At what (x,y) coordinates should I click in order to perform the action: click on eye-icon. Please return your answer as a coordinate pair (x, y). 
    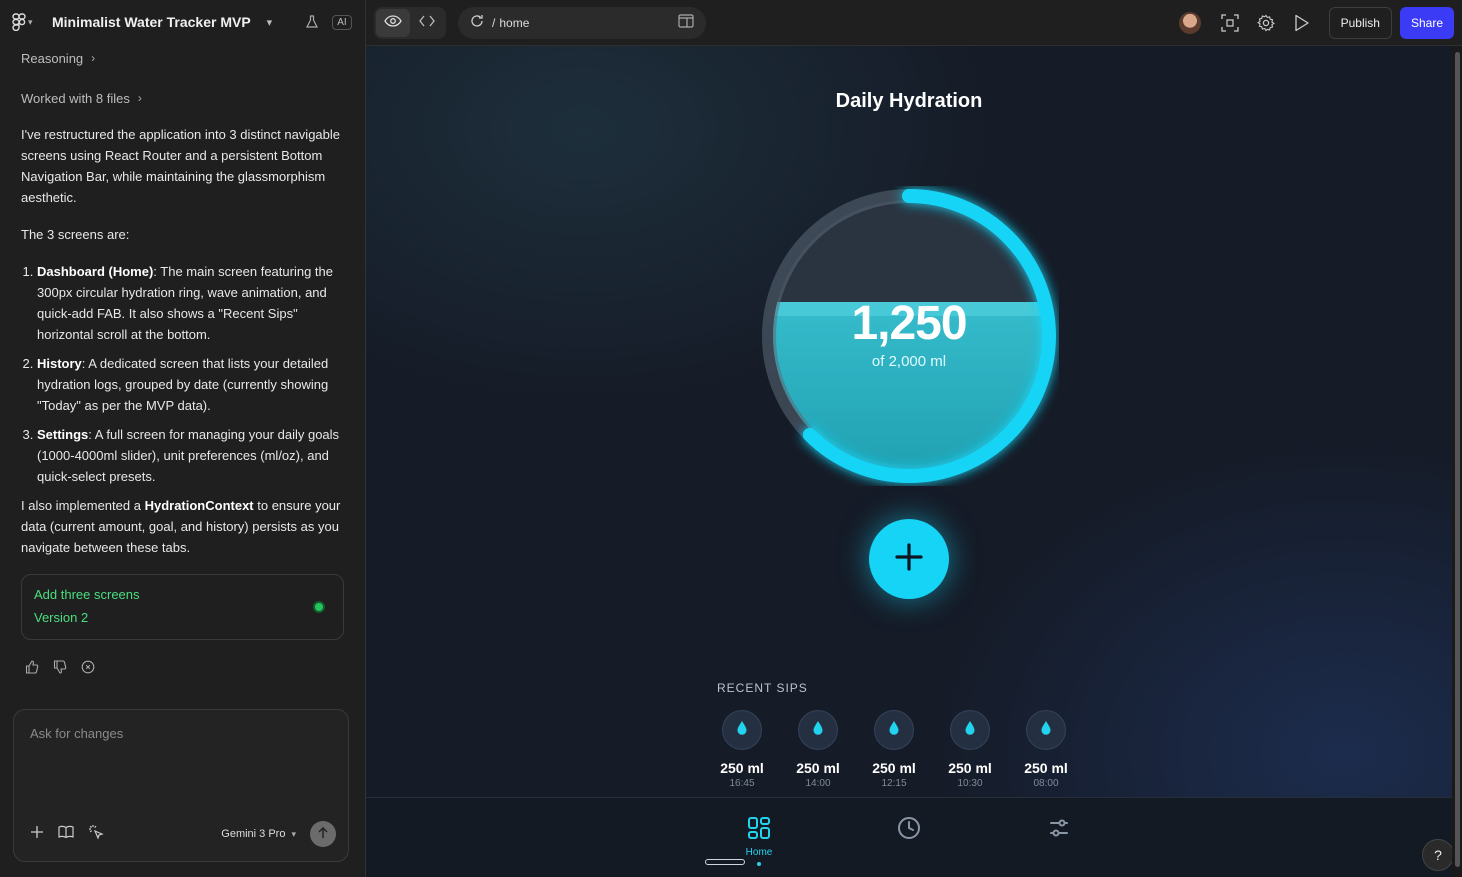
    Looking at the image, I should click on (393, 22).